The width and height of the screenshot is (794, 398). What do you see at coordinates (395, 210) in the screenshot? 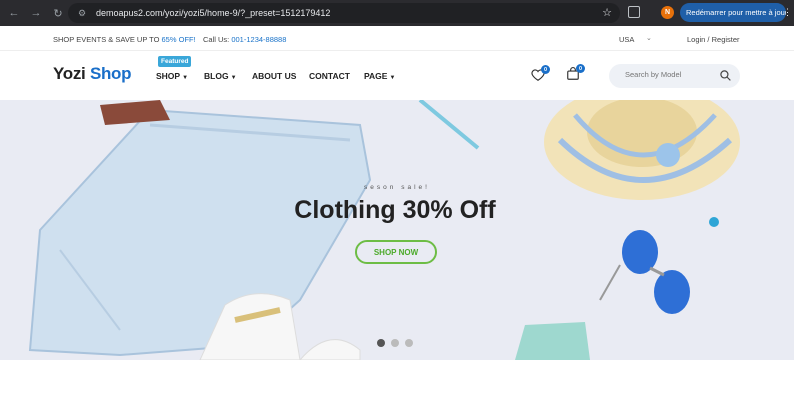
I see `hero-title: Clothing 30% Off` at bounding box center [395, 210].